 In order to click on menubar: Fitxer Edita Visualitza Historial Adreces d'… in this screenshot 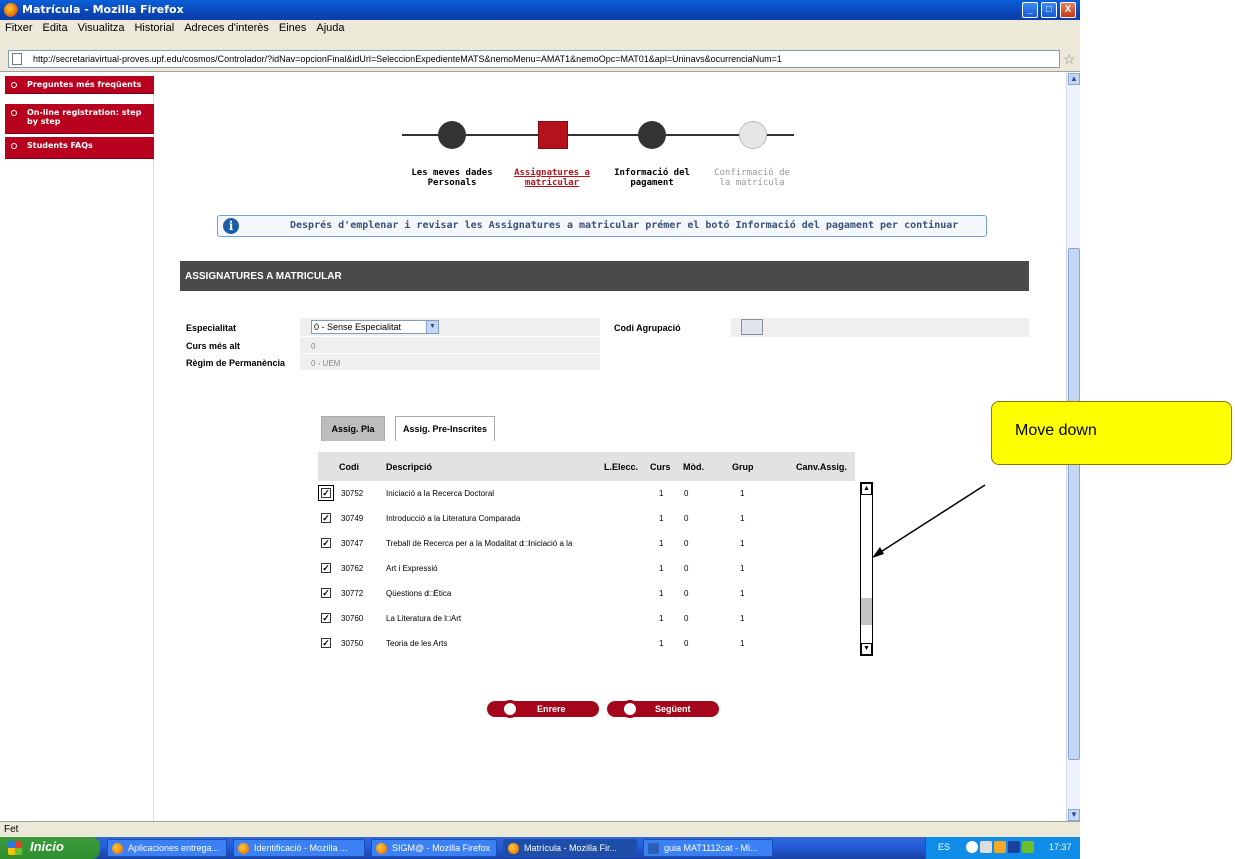, I will do `click(540, 28)`.